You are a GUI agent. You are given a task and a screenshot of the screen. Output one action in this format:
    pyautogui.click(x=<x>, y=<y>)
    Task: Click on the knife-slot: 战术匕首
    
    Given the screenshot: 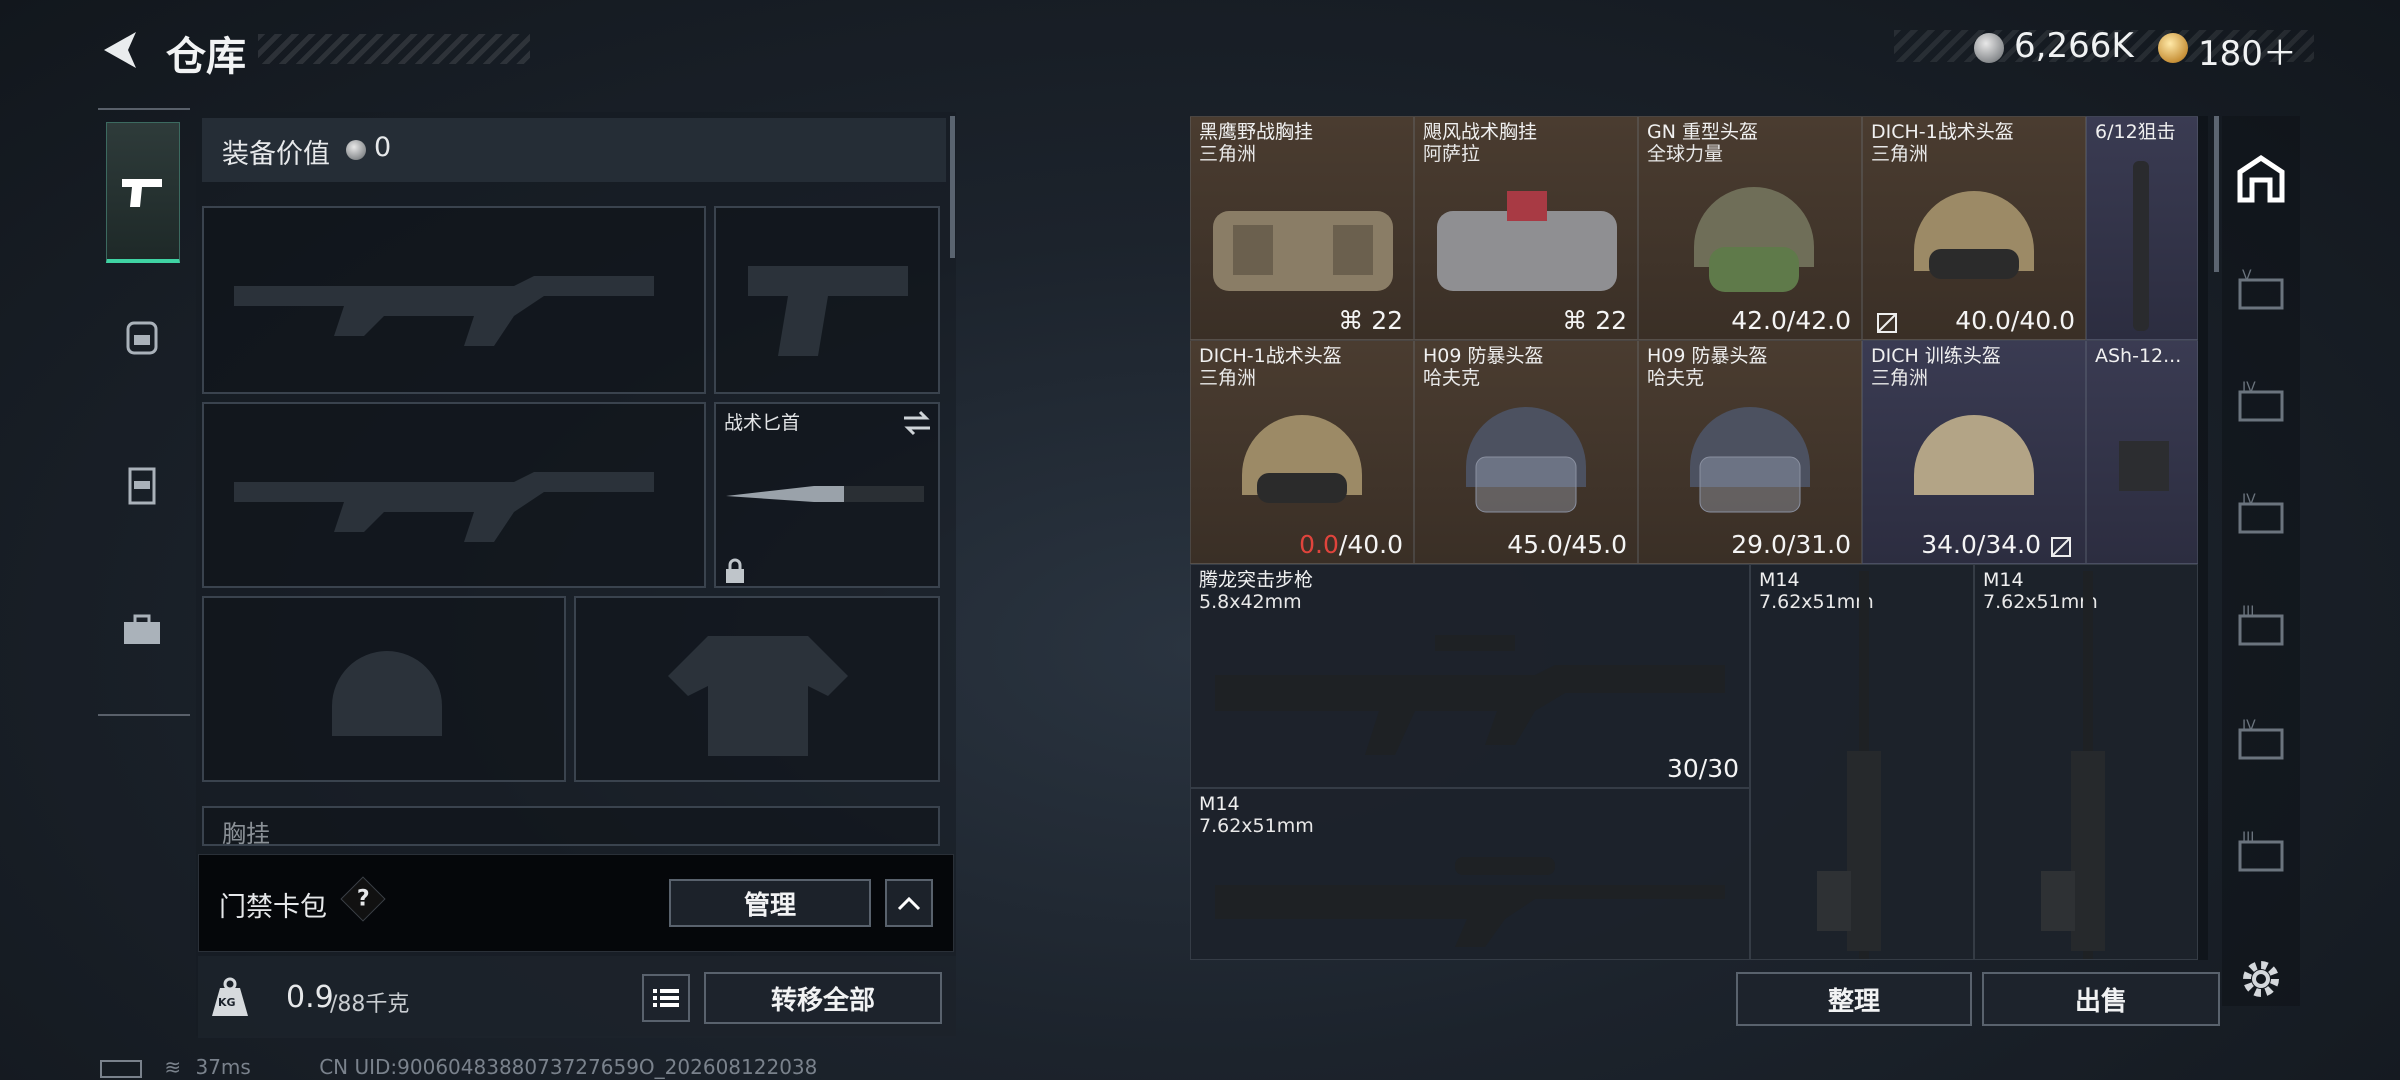 What is the action you would take?
    pyautogui.click(x=827, y=495)
    